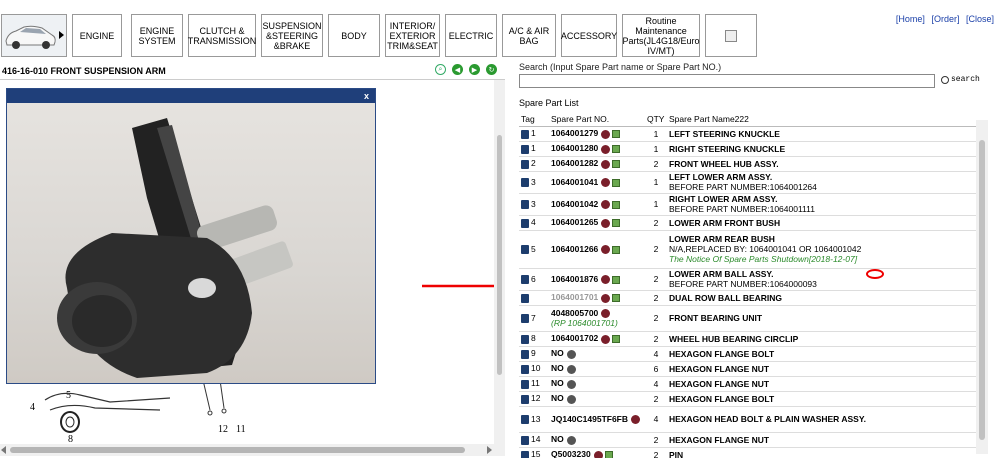 This screenshot has width=1000, height=458. Describe the element at coordinates (499, 268) in the screenshot. I see `diagram-vertical-scrollbar` at that location.